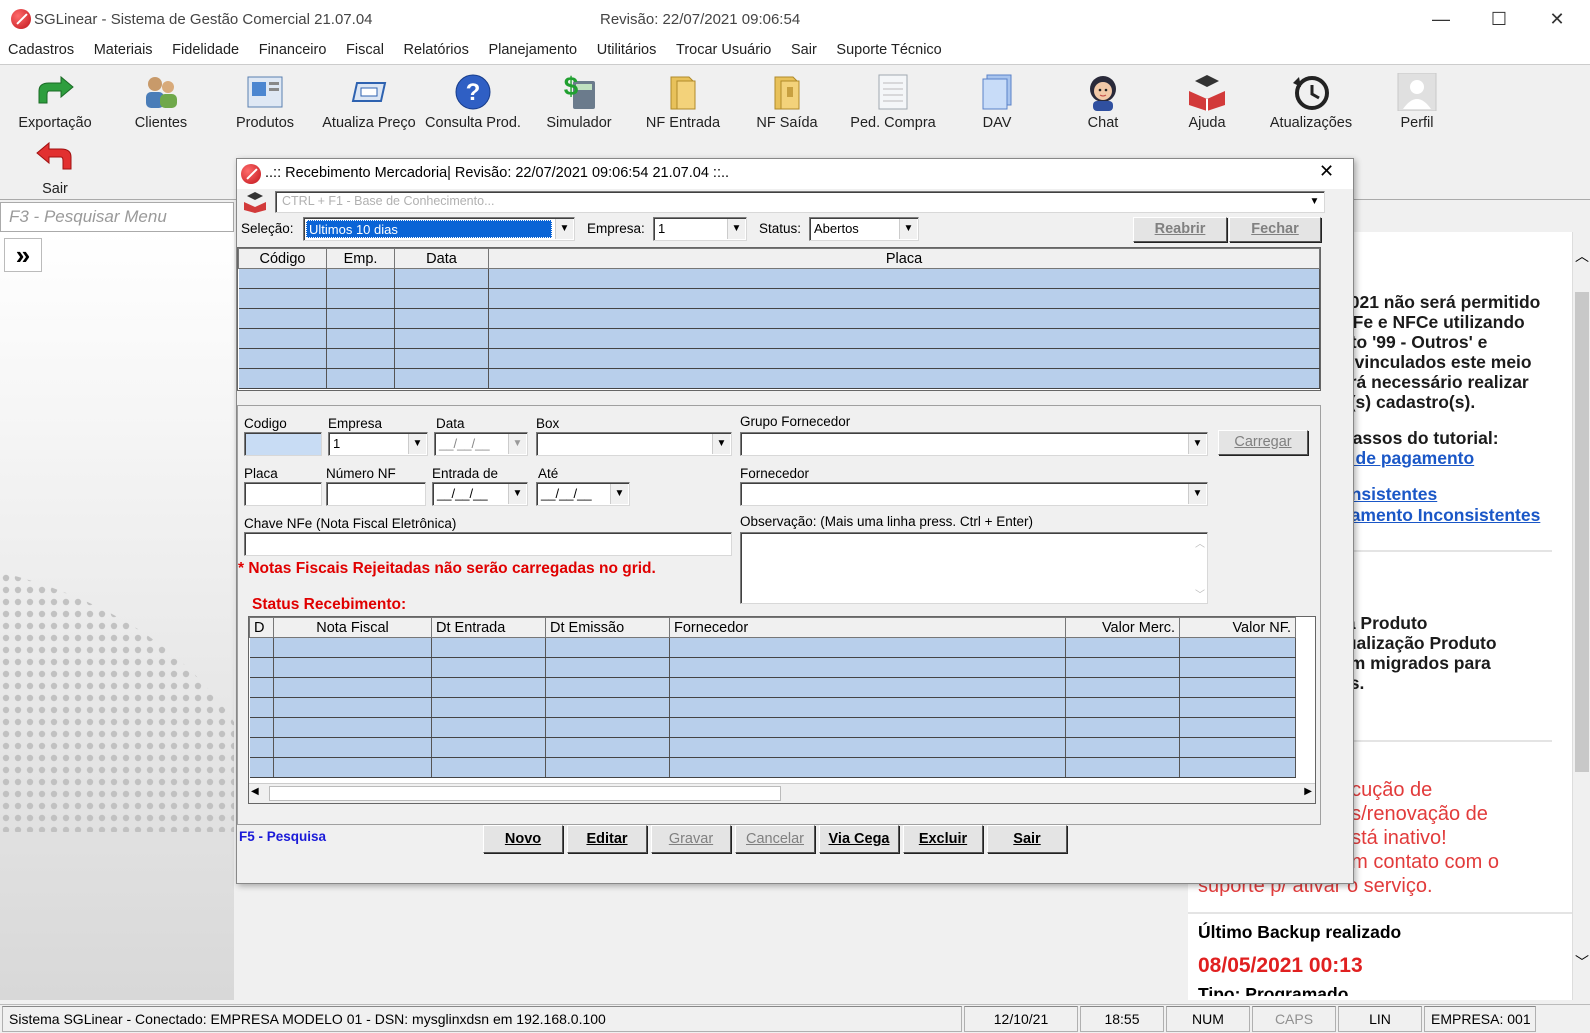 The width and height of the screenshot is (1590, 1033). I want to click on codigo-field, so click(283, 444).